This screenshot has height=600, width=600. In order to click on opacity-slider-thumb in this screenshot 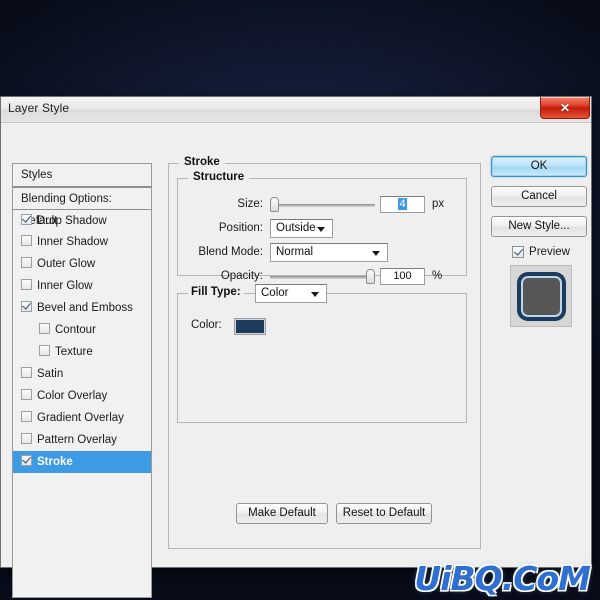, I will do `click(370, 276)`.